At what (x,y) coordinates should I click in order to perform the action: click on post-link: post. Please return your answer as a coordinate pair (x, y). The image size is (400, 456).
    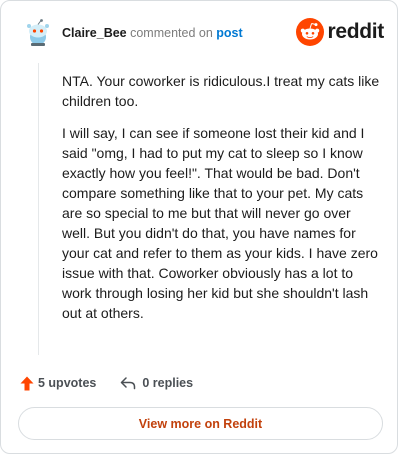
    Looking at the image, I should click on (229, 33).